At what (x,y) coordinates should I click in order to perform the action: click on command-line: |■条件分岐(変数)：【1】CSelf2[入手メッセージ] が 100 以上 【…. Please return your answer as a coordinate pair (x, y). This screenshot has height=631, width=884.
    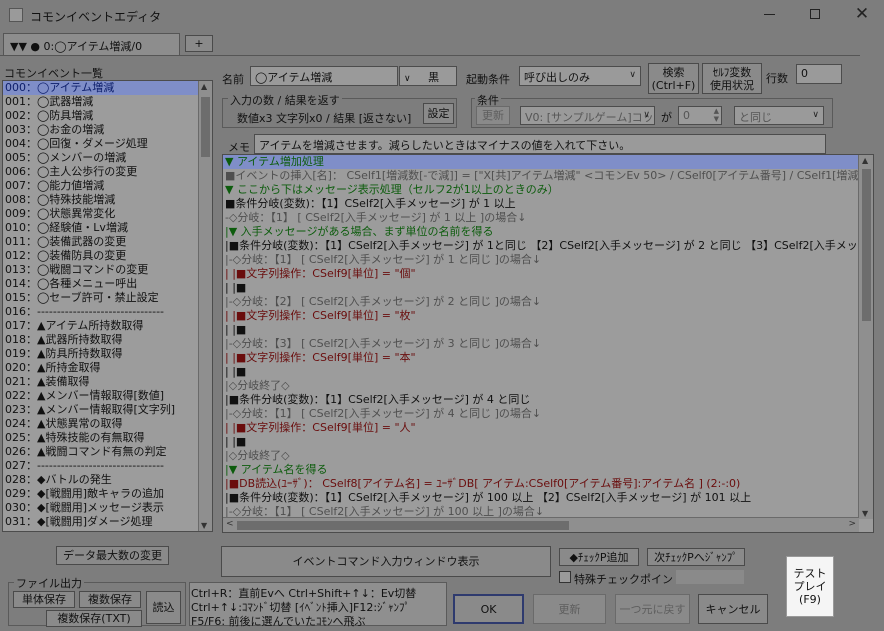
    Looking at the image, I should click on (548, 498).